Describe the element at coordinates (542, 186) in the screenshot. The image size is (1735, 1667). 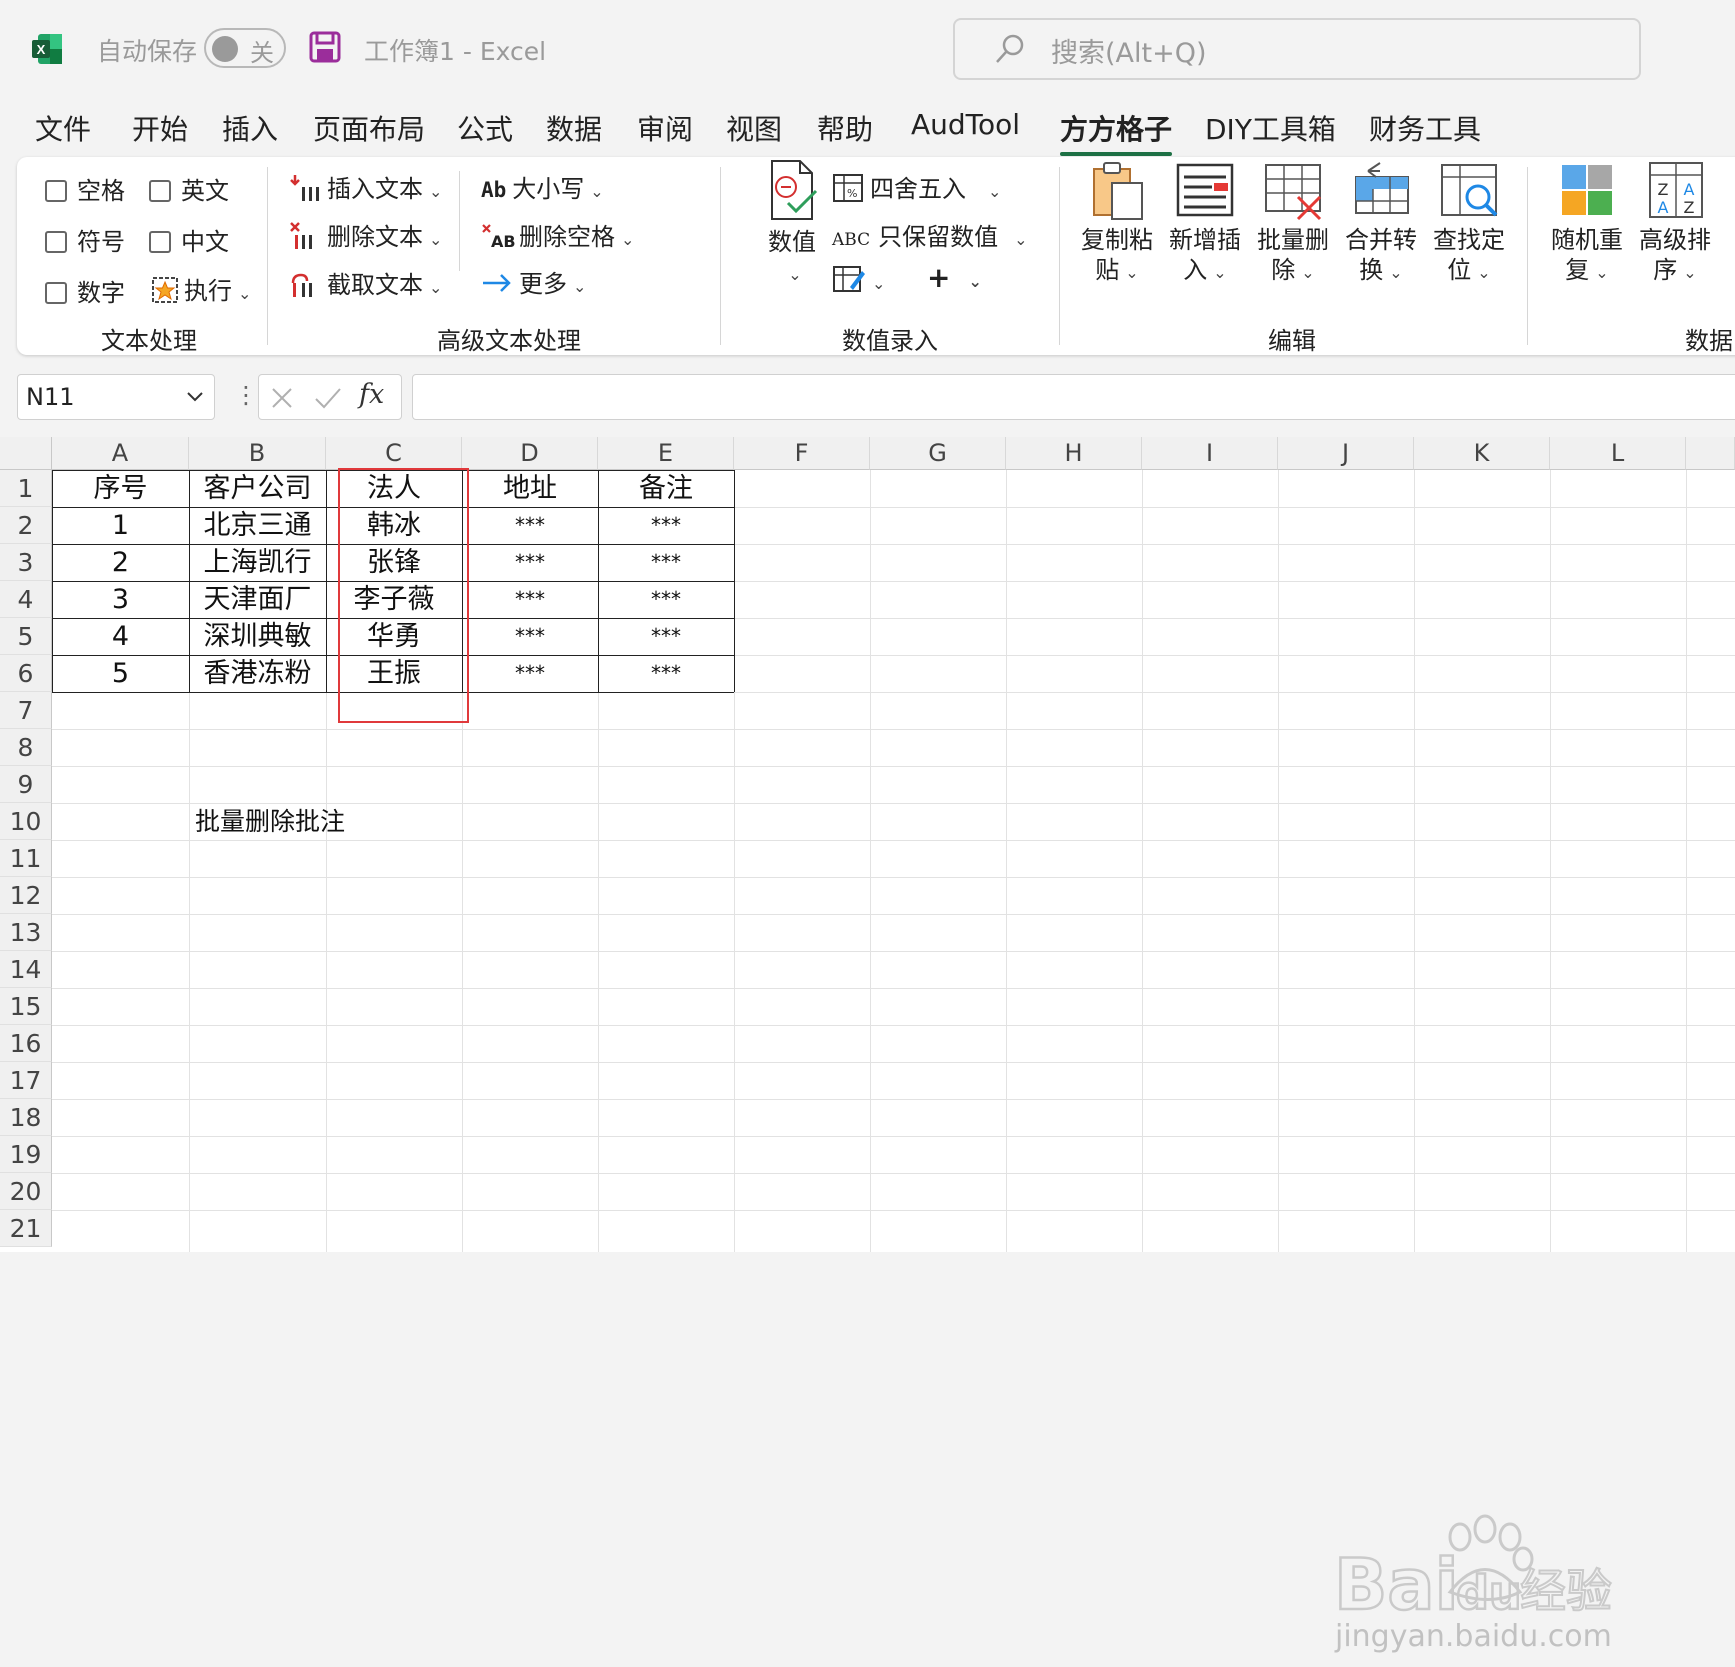
I see `case-button: Ab 大小写 ⌄` at that location.